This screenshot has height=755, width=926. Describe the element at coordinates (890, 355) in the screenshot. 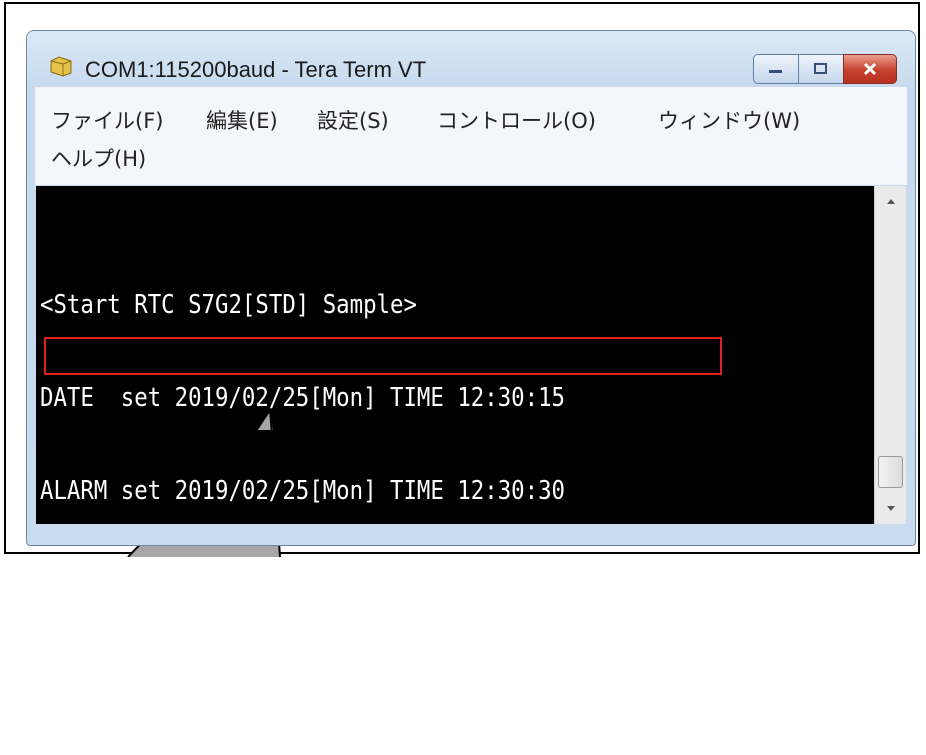

I see `vertical-scrollbar` at that location.